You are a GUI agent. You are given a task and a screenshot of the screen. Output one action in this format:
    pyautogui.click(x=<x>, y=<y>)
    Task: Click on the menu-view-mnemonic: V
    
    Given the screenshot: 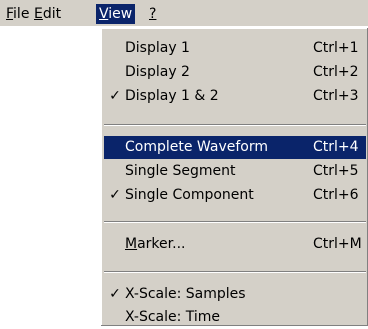 What is the action you would take?
    pyautogui.click(x=104, y=14)
    